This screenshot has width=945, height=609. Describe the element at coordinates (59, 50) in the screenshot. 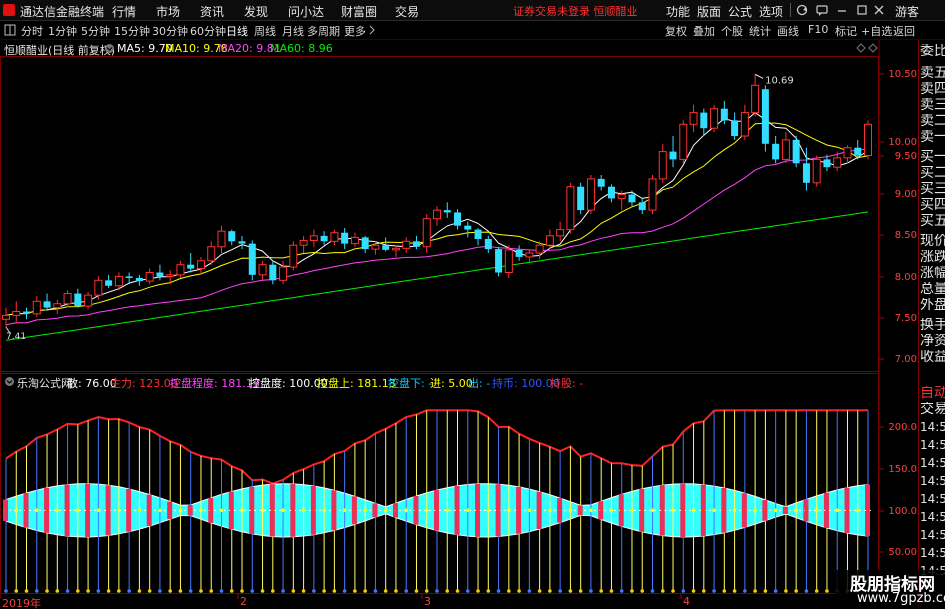

I see `stock-name: 恒顺醋业(日线 前复权)` at that location.